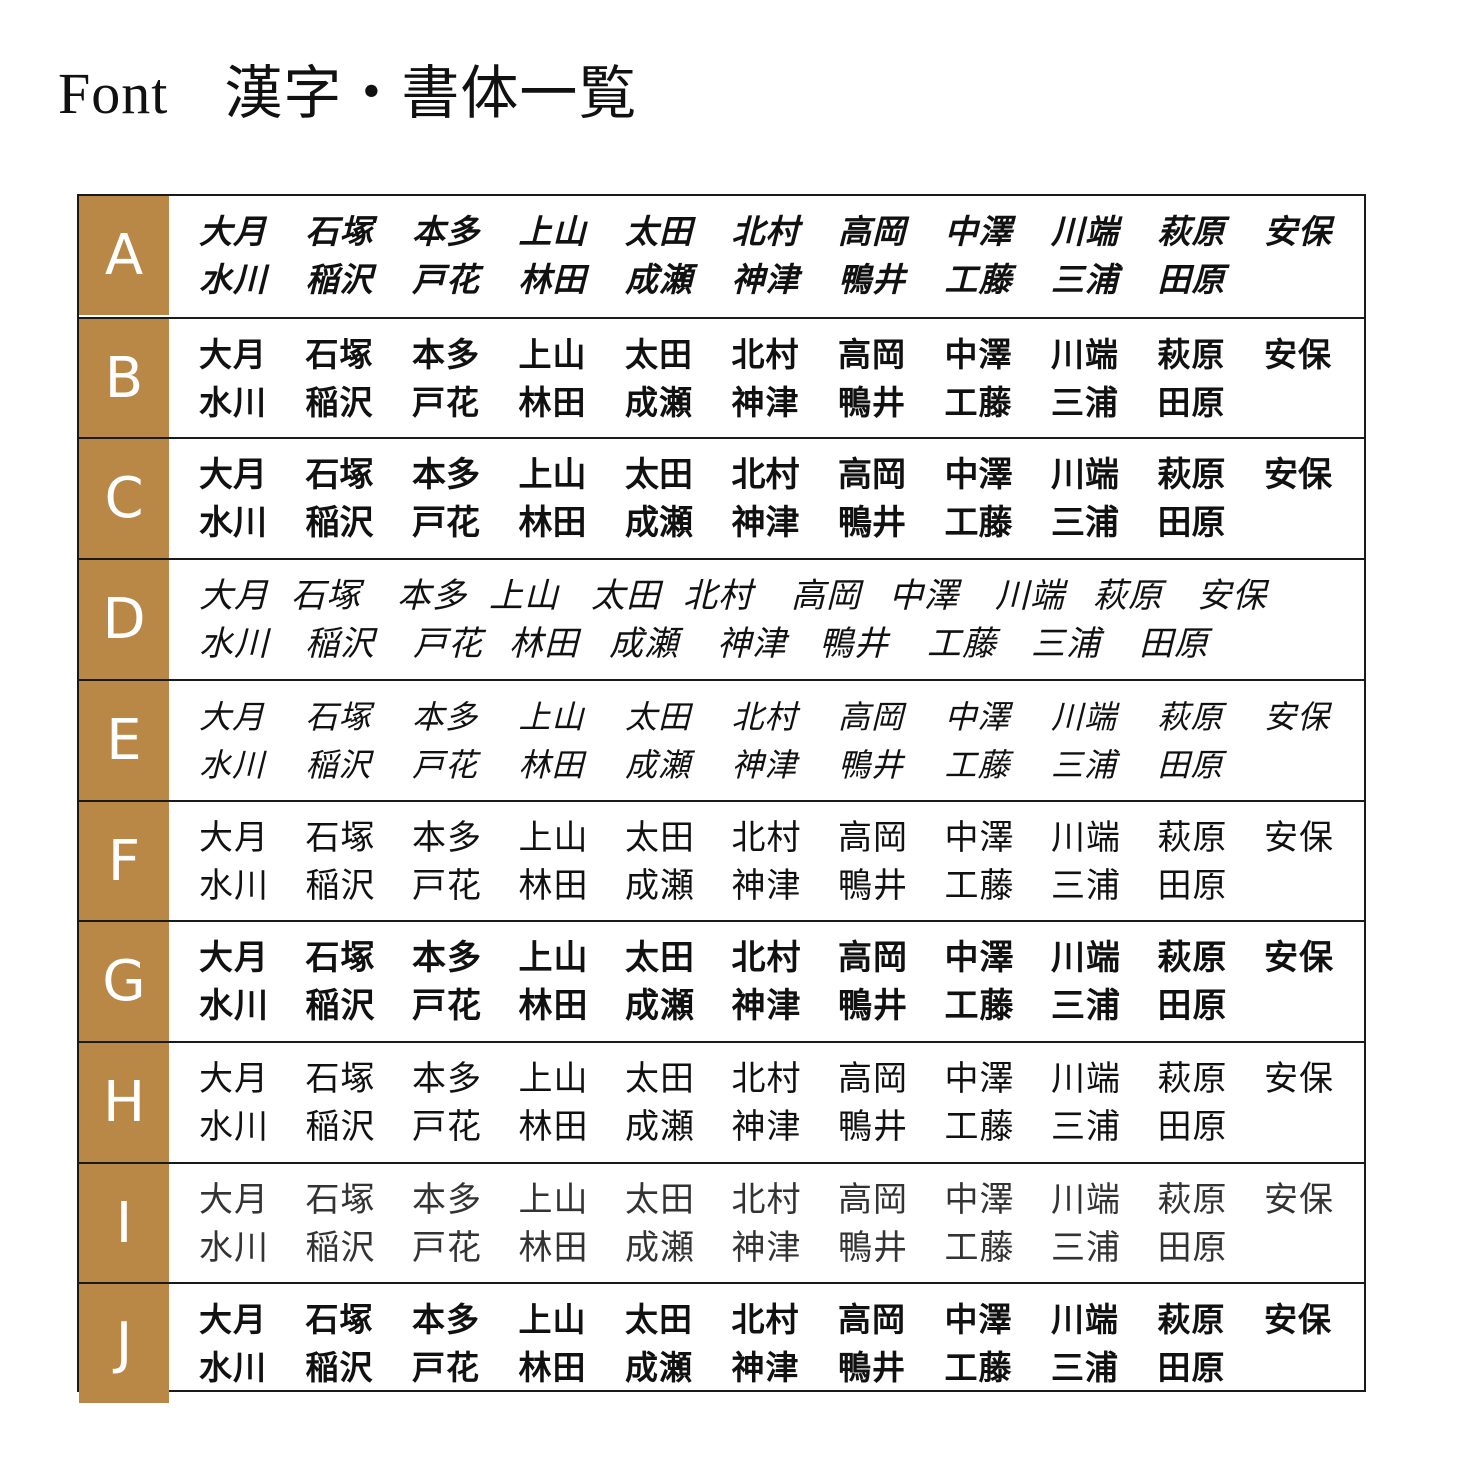  Describe the element at coordinates (124, 1343) in the screenshot. I see `font-label-j: J` at that location.